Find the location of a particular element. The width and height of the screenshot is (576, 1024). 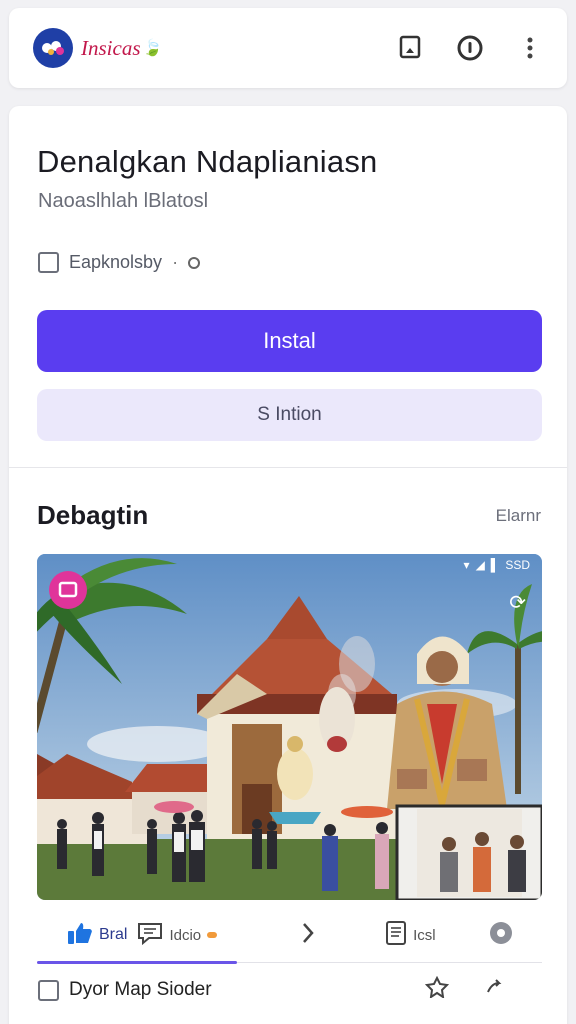

music-disc-icon is located at coordinates (501, 935).